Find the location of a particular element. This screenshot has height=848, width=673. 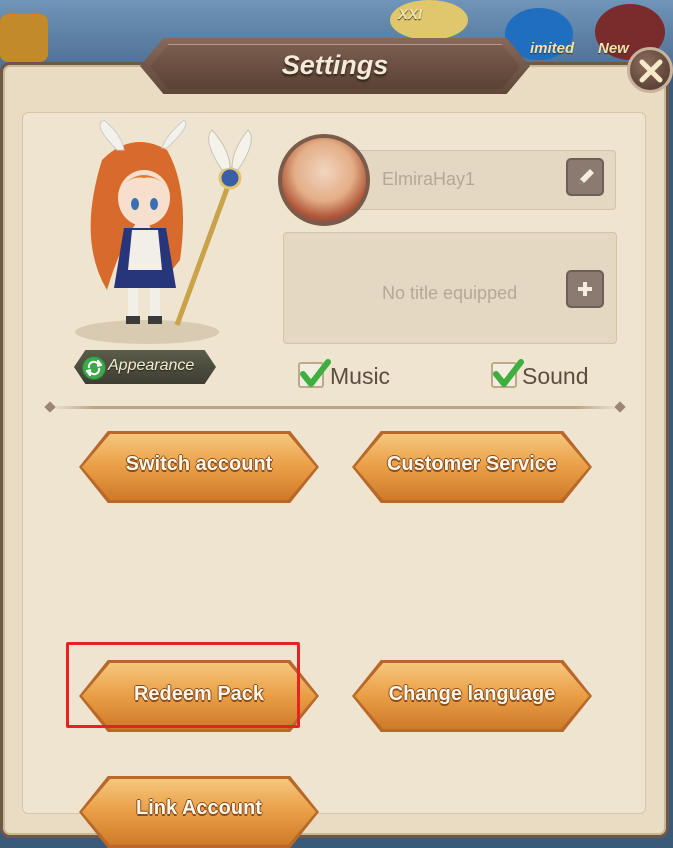

refresh-icon is located at coordinates (94, 368).